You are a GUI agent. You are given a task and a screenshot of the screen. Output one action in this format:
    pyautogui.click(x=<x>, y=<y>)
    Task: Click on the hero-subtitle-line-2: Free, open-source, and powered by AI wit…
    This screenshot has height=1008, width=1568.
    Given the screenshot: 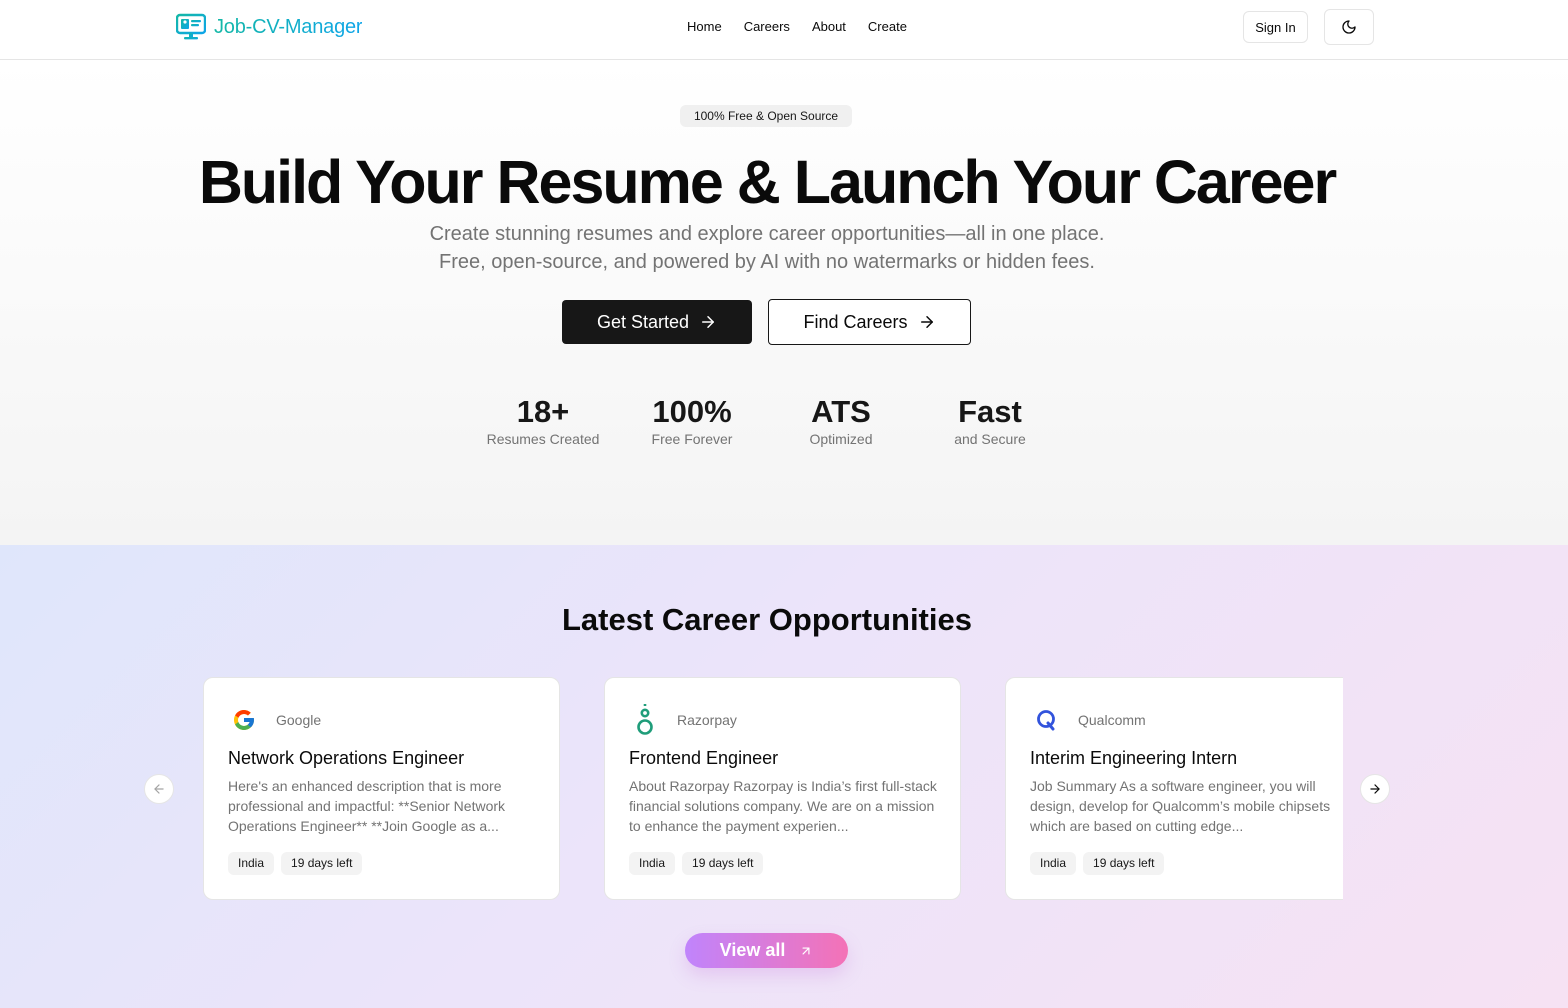 What is the action you would take?
    pyautogui.click(x=767, y=262)
    